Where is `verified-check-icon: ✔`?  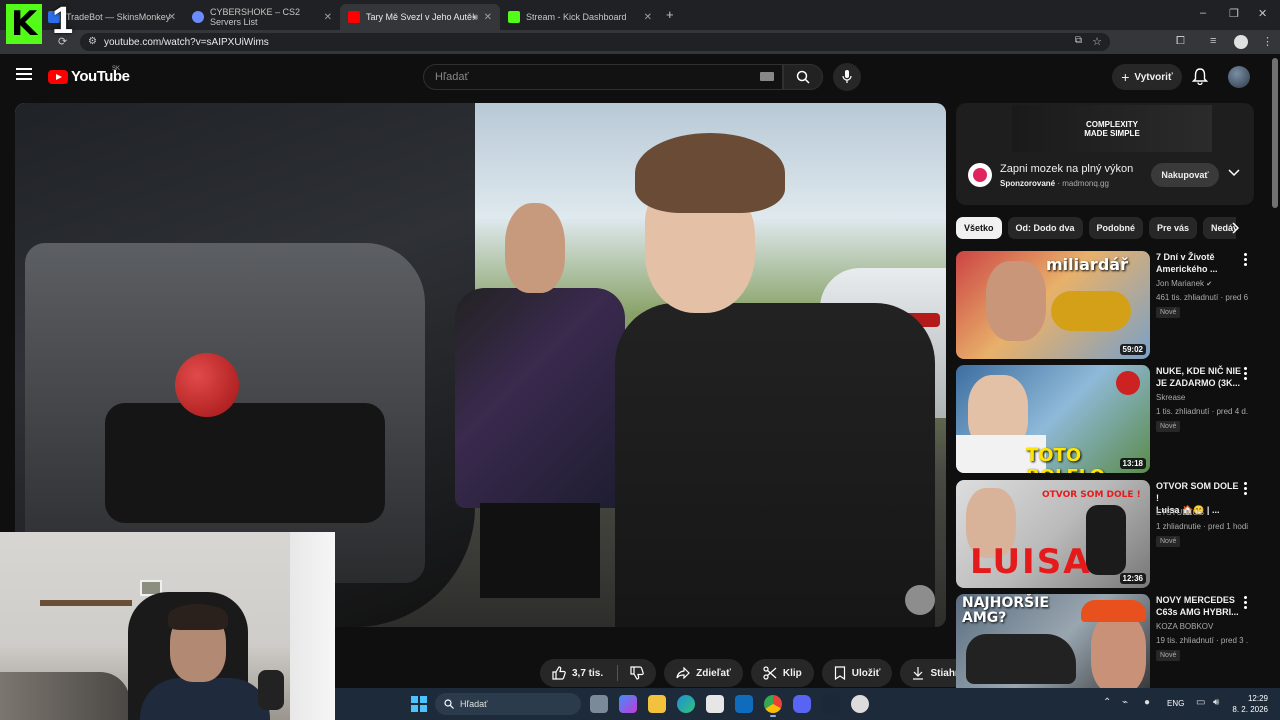 verified-check-icon: ✔ is located at coordinates (1209, 284).